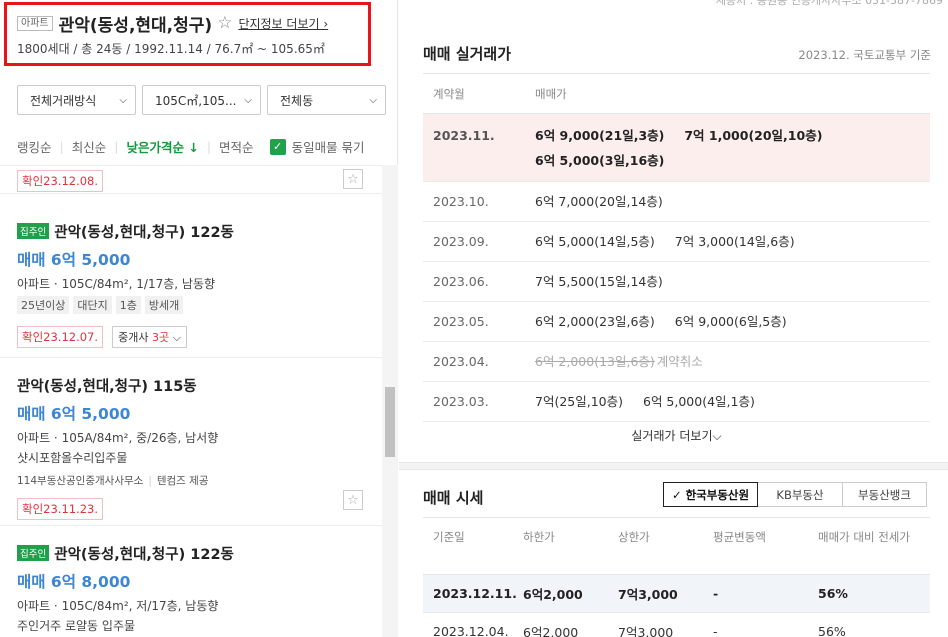  What do you see at coordinates (113, 481) in the screenshot?
I see `listing-source: 114부동산공인중개사사무소 | 텐컴즈 제공` at bounding box center [113, 481].